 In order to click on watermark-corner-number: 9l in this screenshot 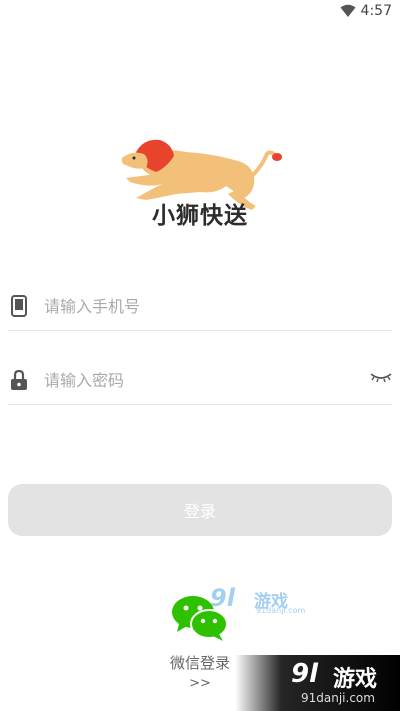, I will do `click(305, 674)`.